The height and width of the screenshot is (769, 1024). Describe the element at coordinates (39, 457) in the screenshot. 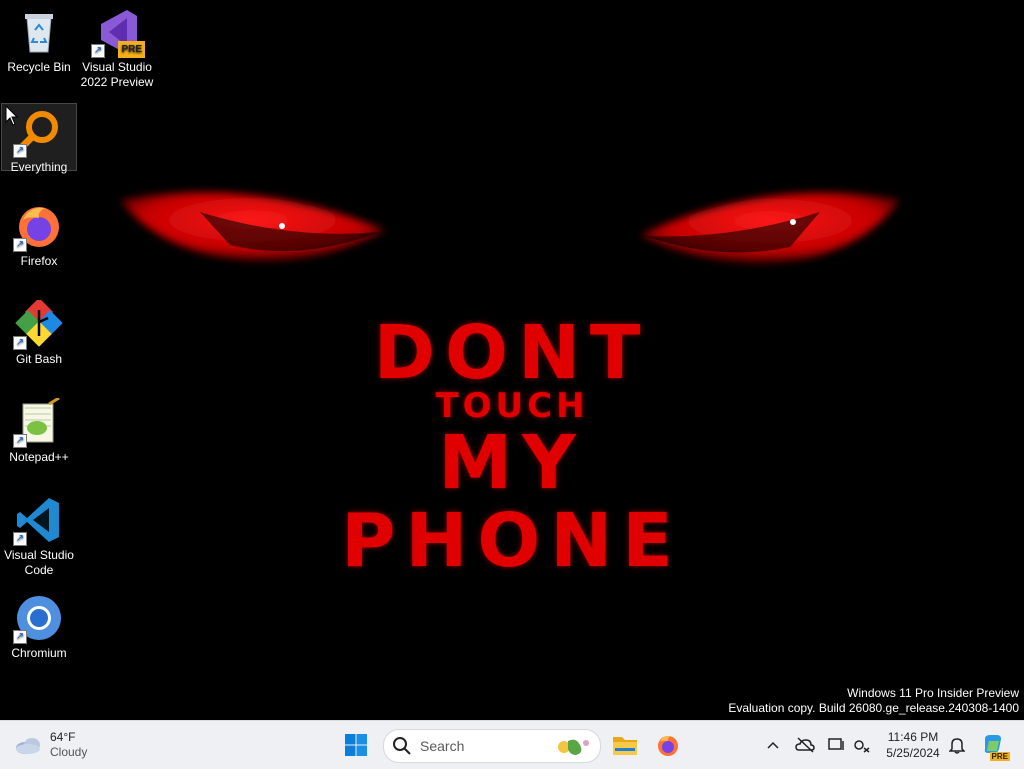

I see `desktop-icon-label: Notepad++` at that location.